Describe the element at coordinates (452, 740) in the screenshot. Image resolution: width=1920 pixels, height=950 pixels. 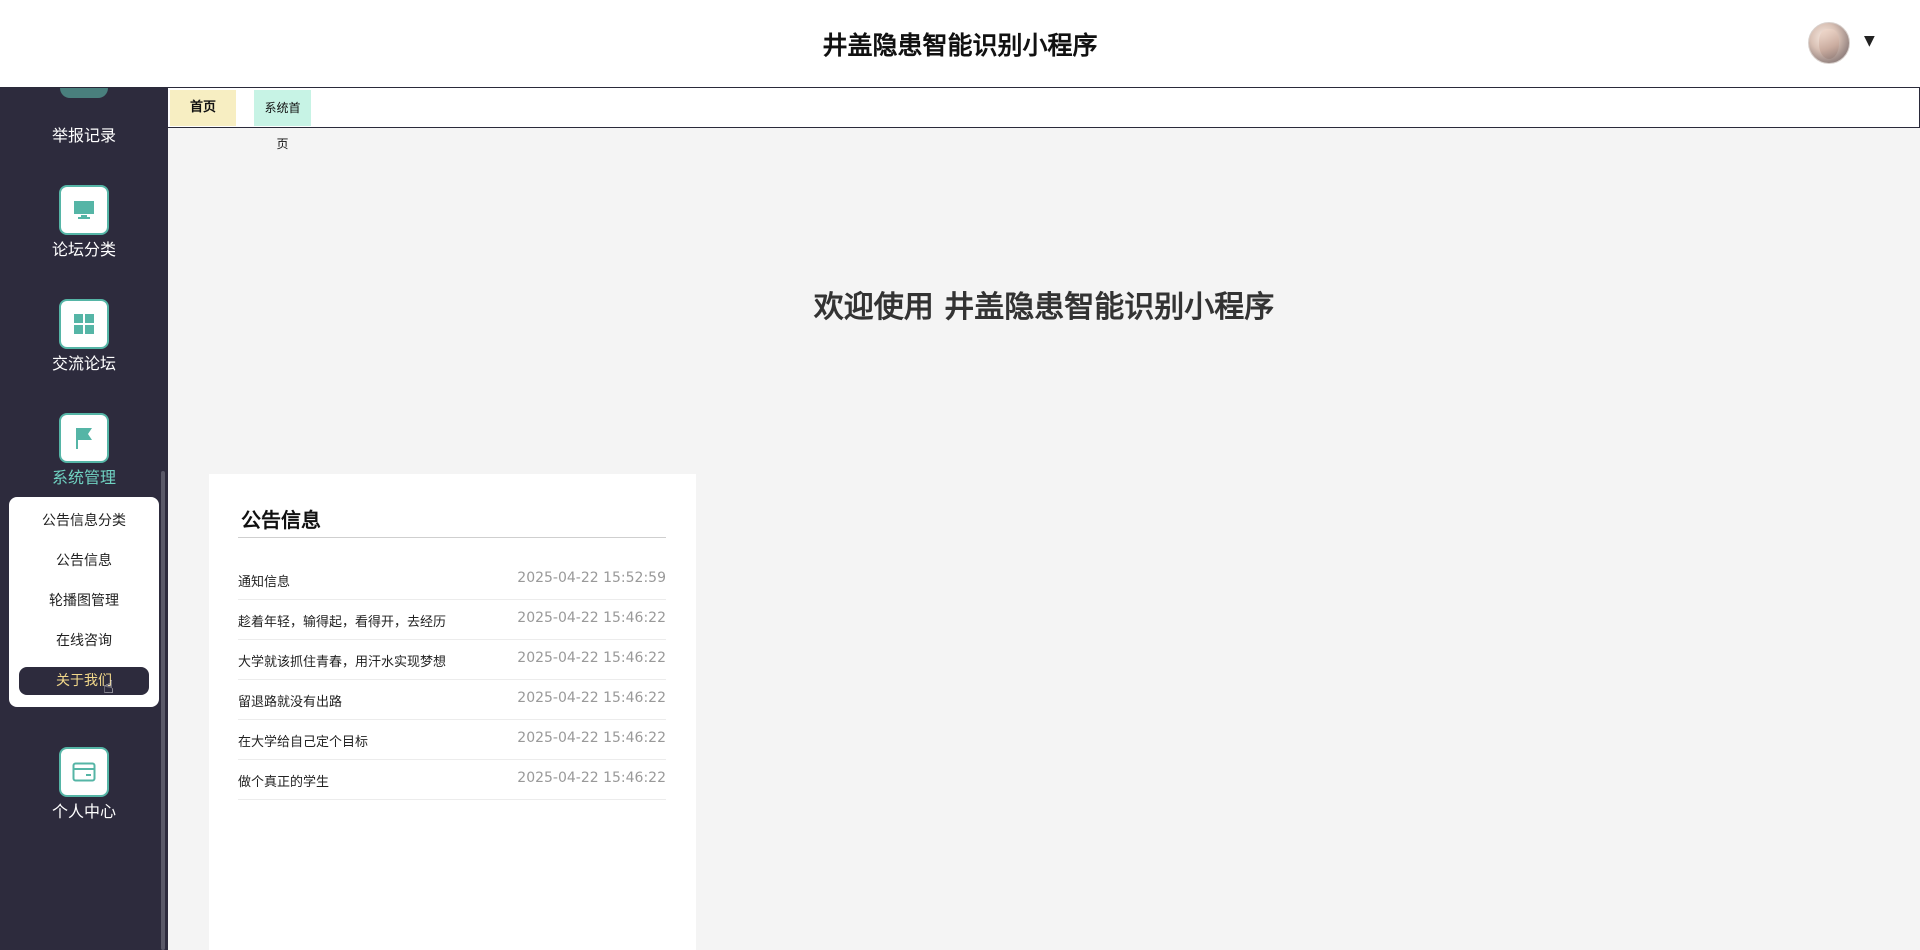
I see `notice-row: 在大学给自己定个目标 2025-04-22 15:46:22` at that location.